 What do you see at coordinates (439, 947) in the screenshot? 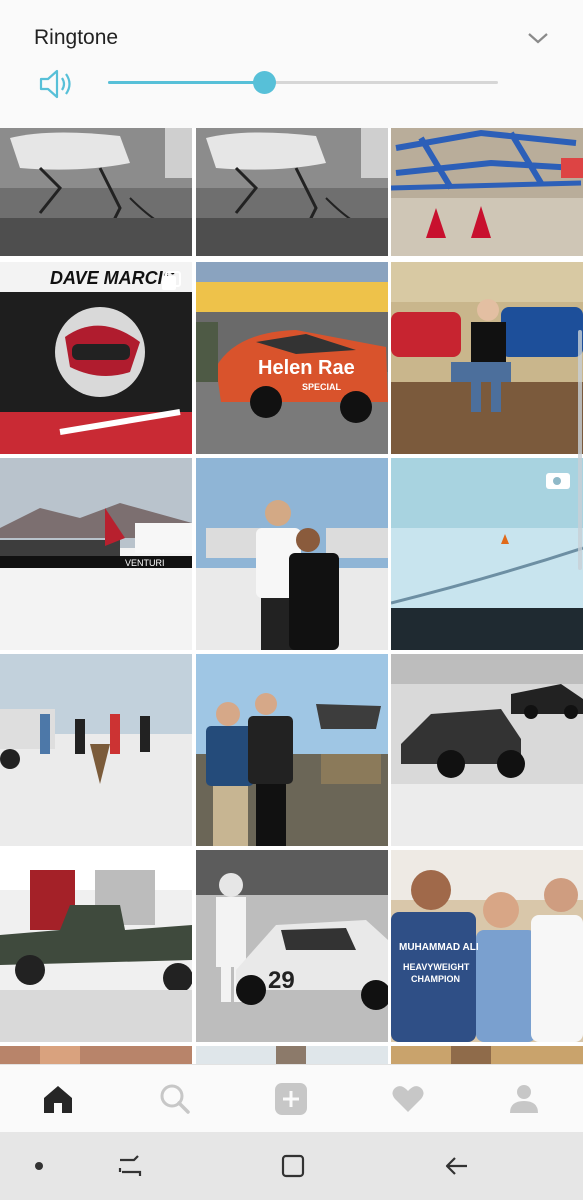
I see `shirt-text-line1: MUHAMMAD ALI` at bounding box center [439, 947].